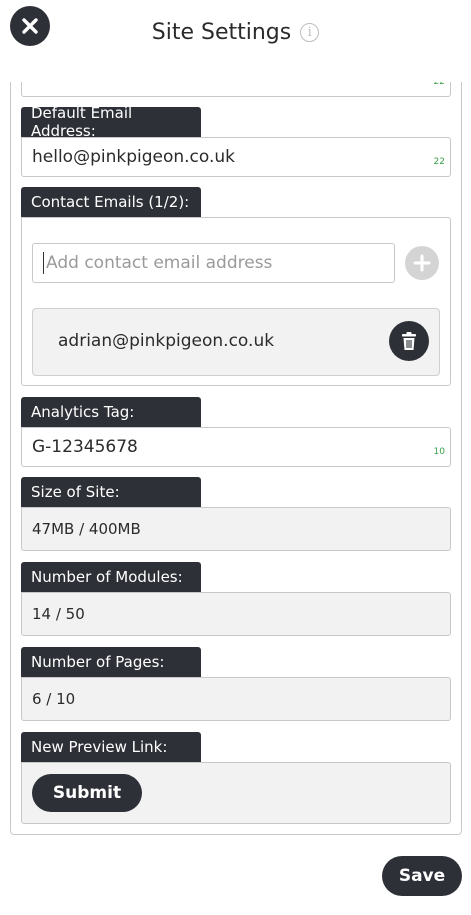  I want to click on default-email-label: Default Email Address:, so click(111, 122).